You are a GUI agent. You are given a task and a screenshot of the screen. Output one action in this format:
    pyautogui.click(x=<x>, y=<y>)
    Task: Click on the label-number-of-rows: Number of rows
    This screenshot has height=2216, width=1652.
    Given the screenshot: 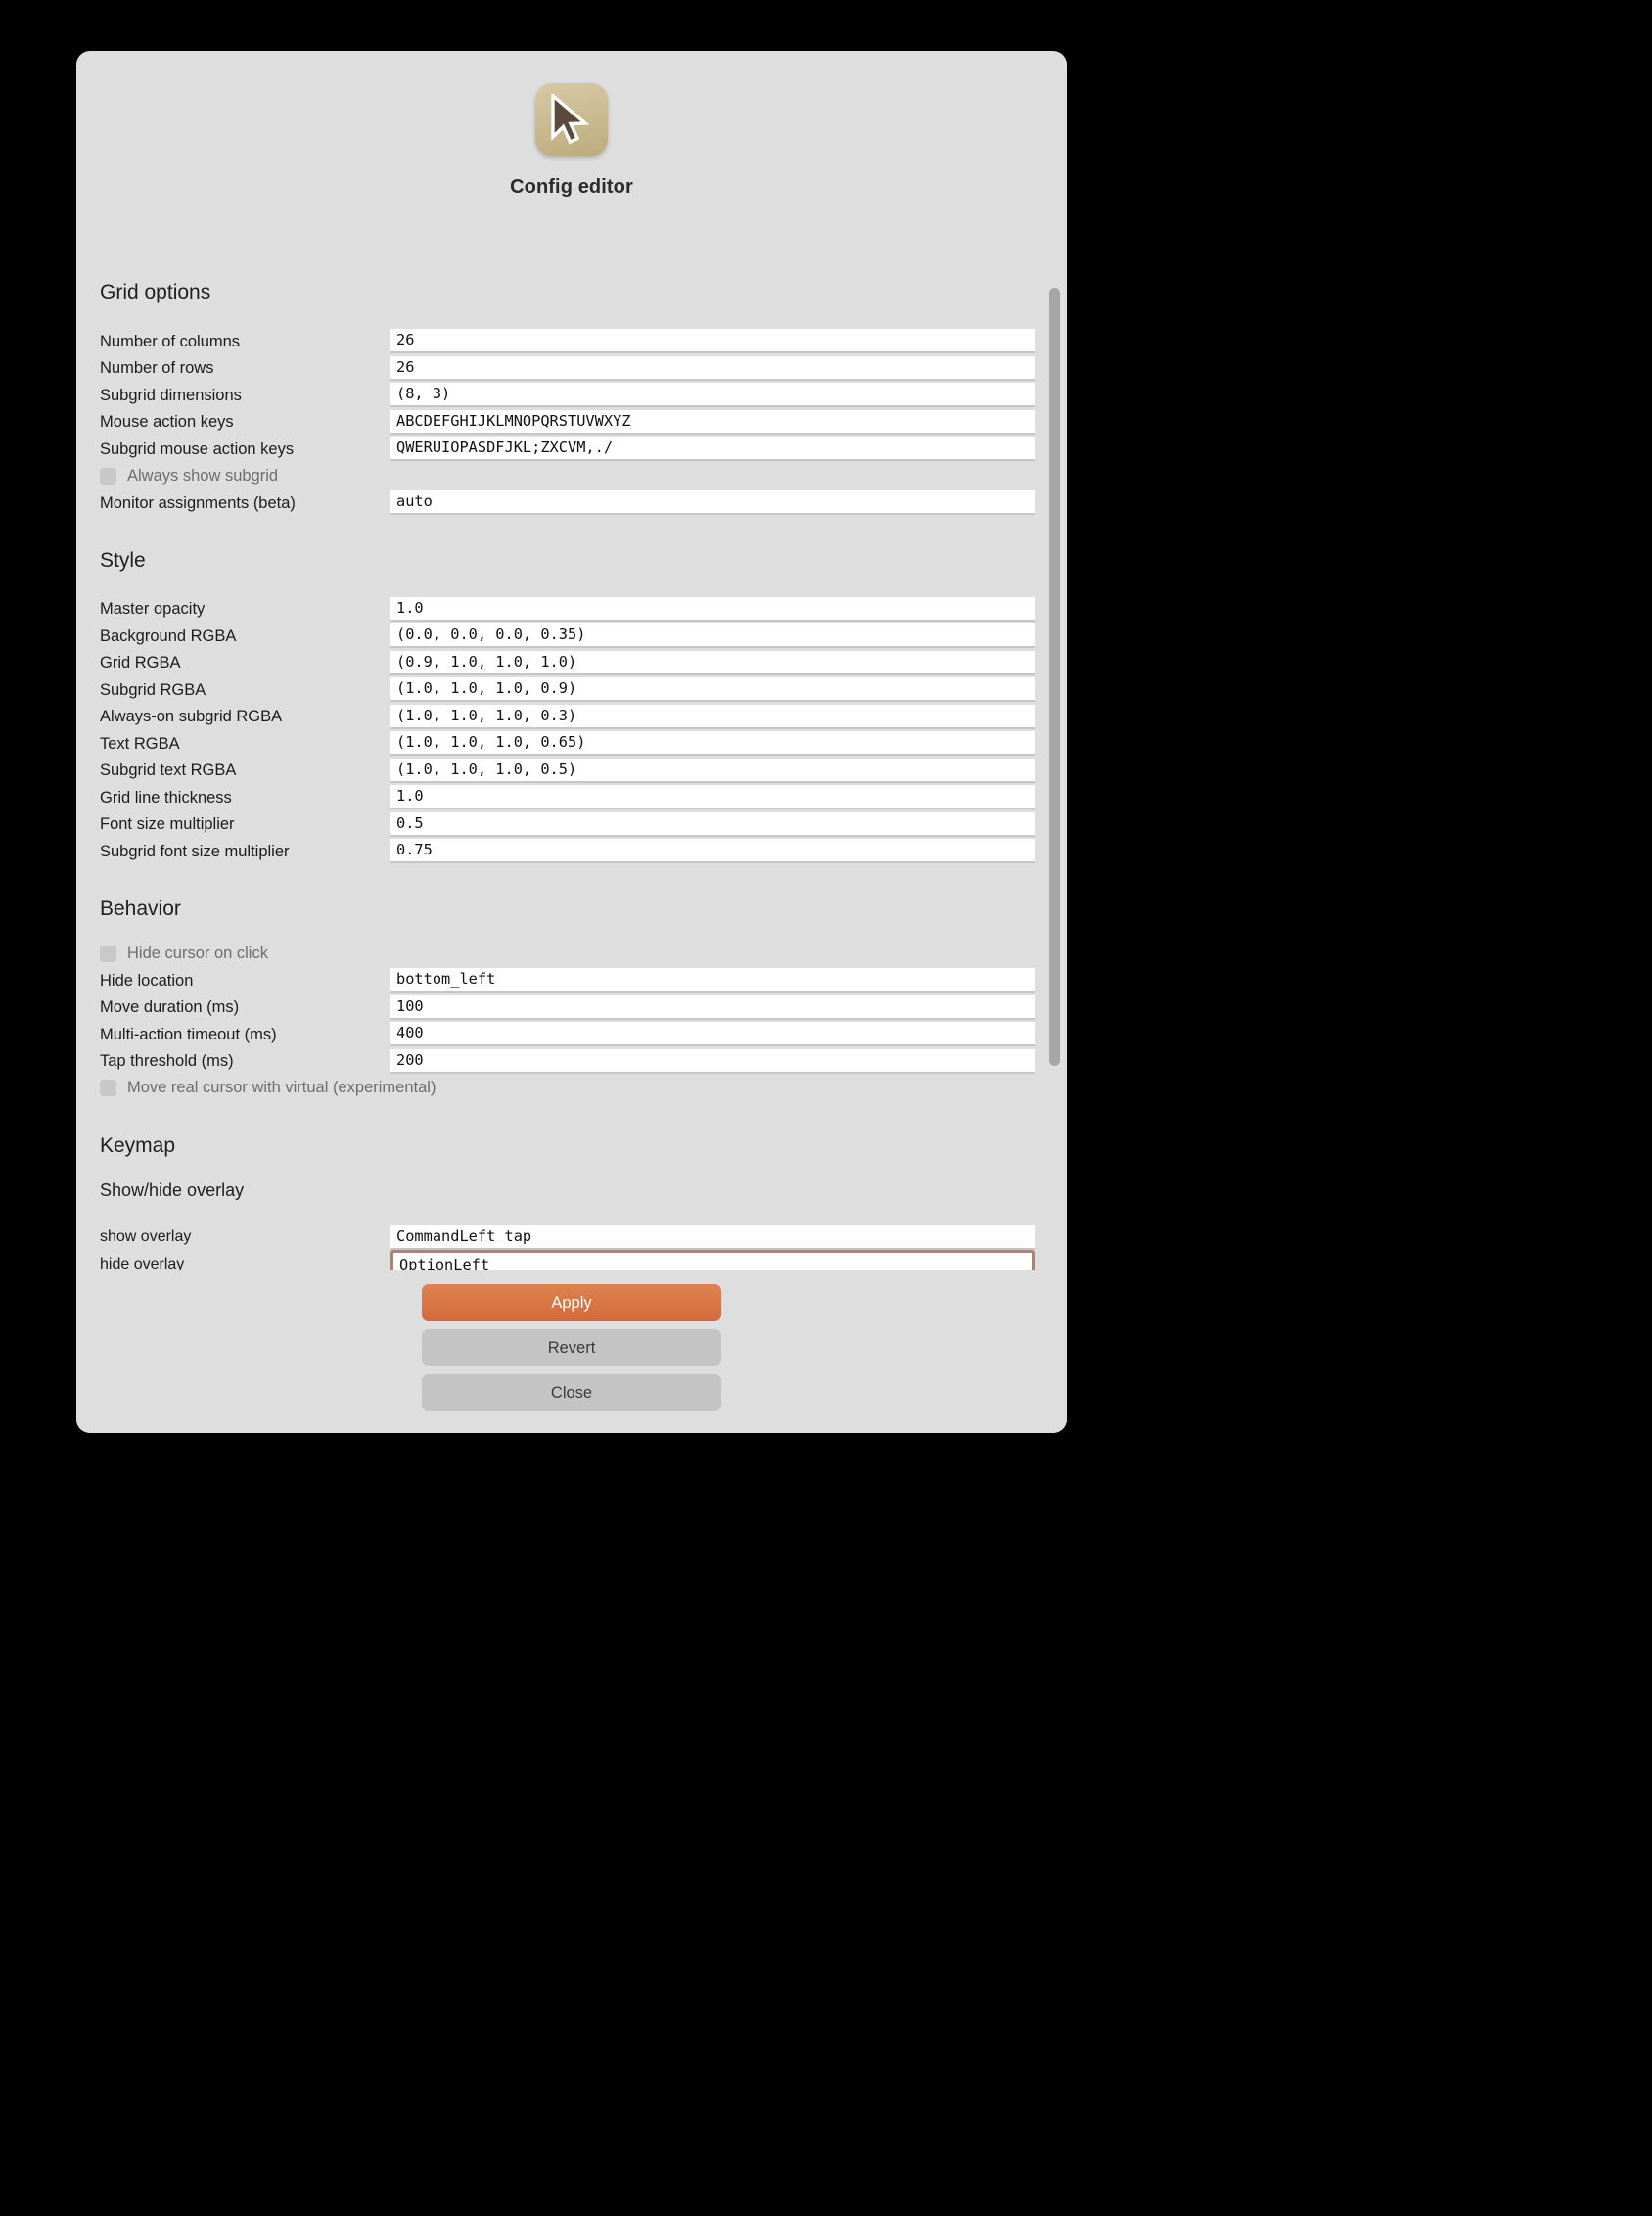 What is the action you would take?
    pyautogui.click(x=157, y=368)
    